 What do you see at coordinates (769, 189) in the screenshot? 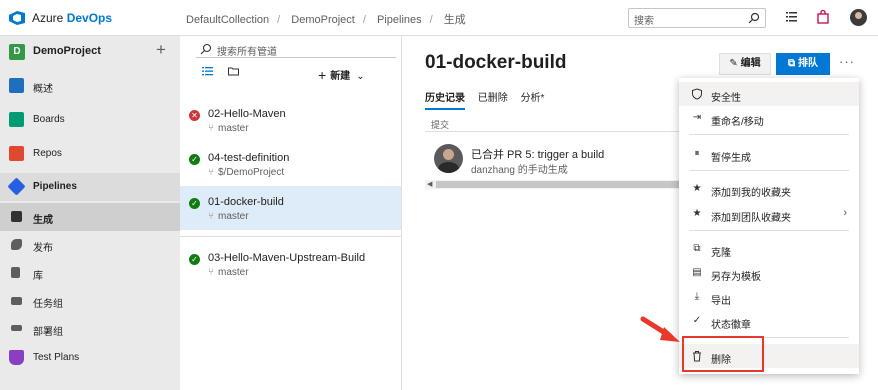
I see `menu-item-add-favorites: ★ 添加到我的收藏夹` at bounding box center [769, 189].